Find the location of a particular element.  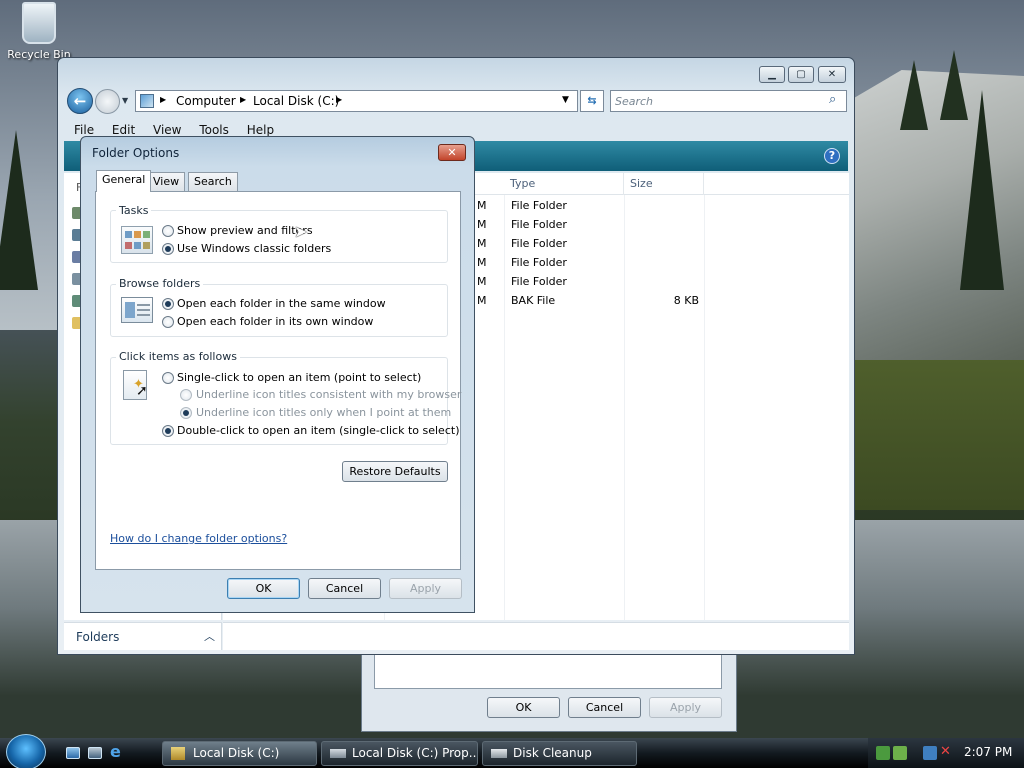

underline-browser-radio is located at coordinates (186, 395).